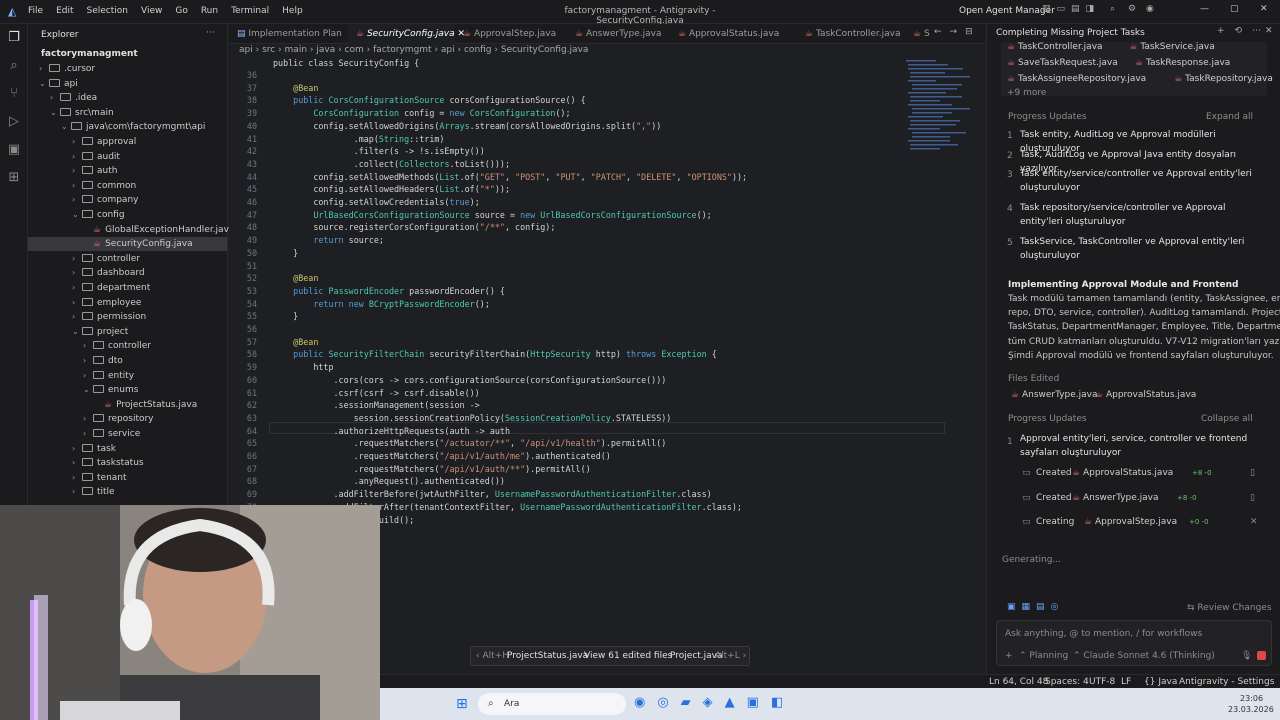 This screenshot has height=720, width=1280. I want to click on cancel-icon: ✕, so click(1254, 522).